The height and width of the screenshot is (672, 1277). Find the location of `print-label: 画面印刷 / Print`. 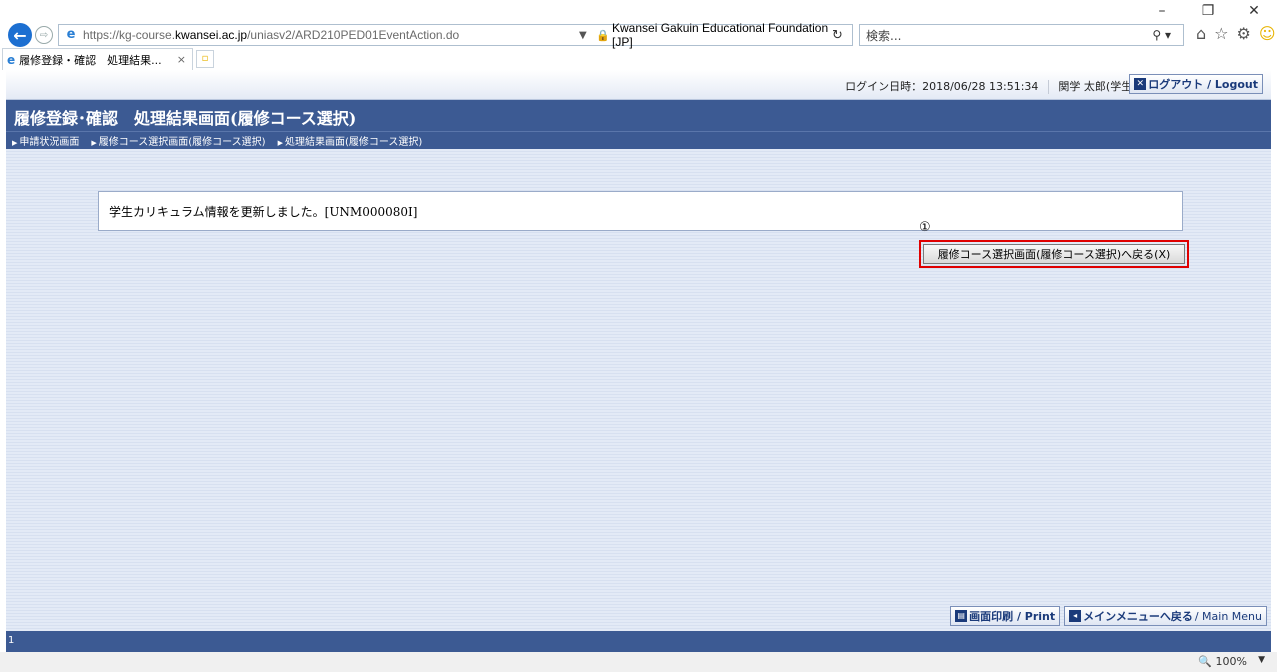

print-label: 画面印刷 / Print is located at coordinates (1012, 616).